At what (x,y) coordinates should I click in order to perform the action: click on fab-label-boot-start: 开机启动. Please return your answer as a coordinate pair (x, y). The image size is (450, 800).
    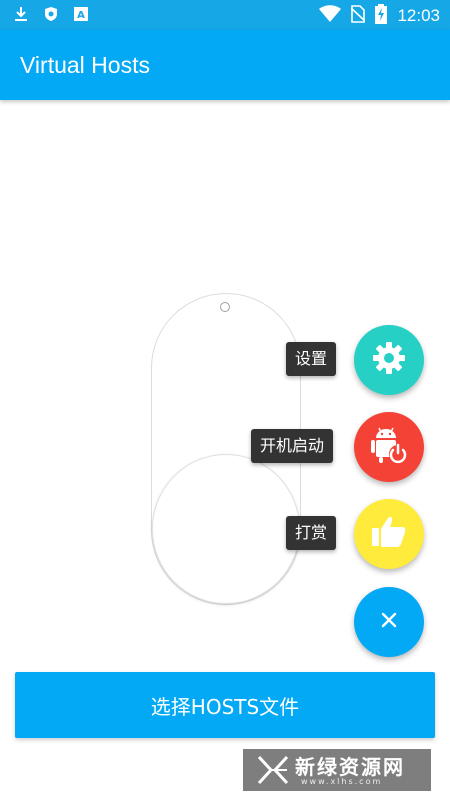
    Looking at the image, I should click on (292, 446).